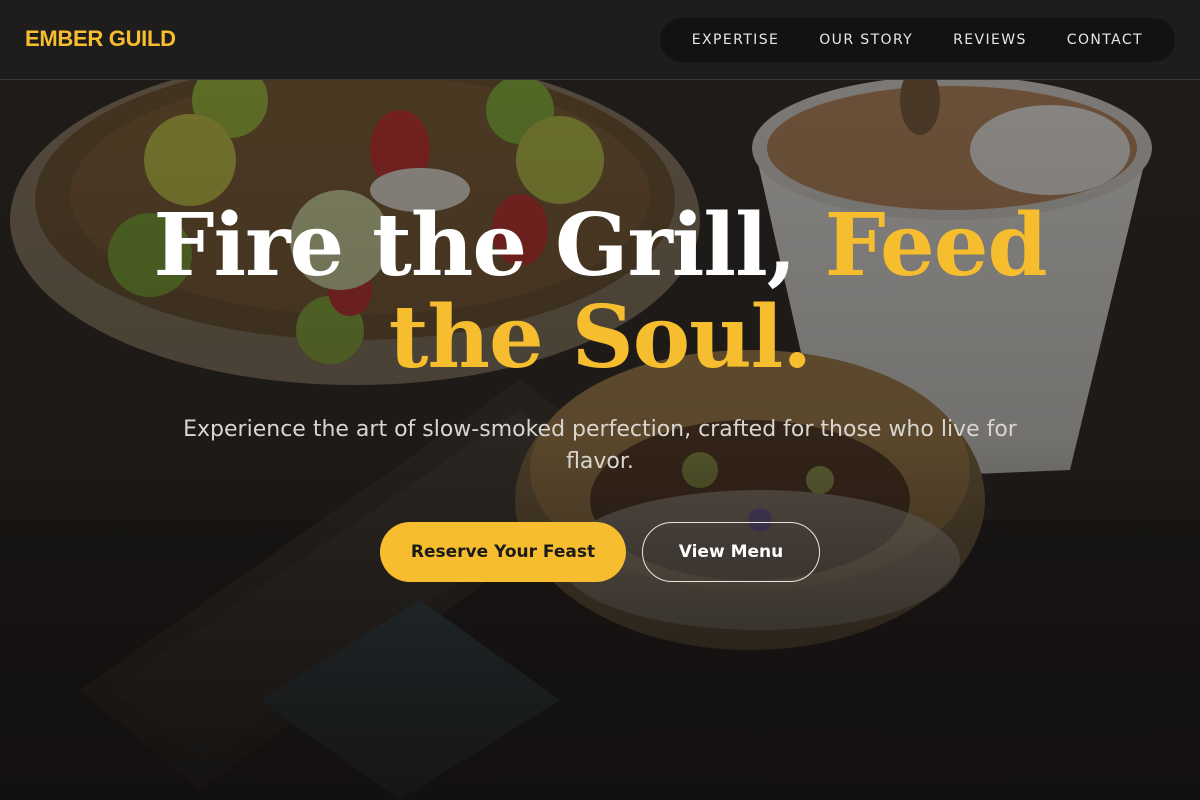 This screenshot has height=800, width=1200. What do you see at coordinates (866, 40) in the screenshot?
I see `nav-item-our-story: OUR STORY` at bounding box center [866, 40].